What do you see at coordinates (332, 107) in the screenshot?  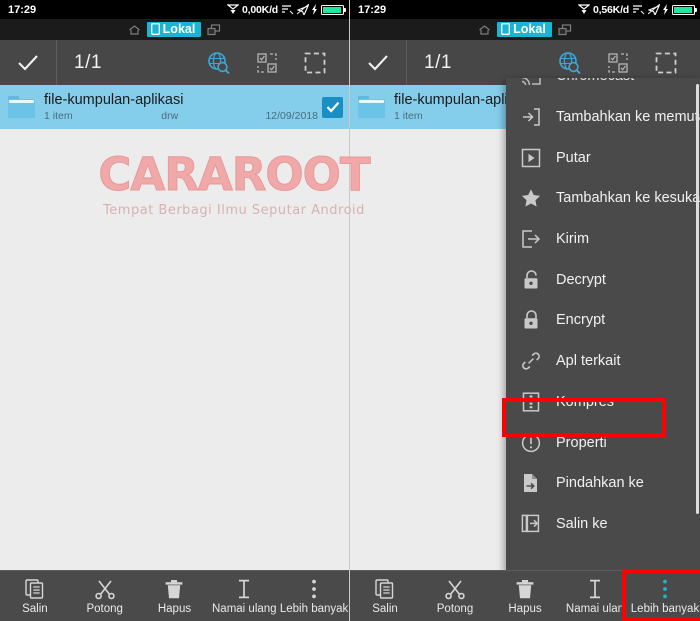 I see `file-checkbox` at bounding box center [332, 107].